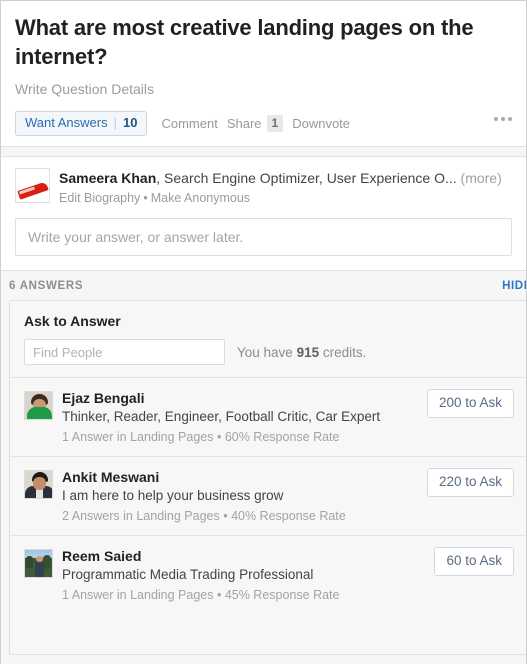 This screenshot has height=664, width=527. What do you see at coordinates (246, 477) in the screenshot?
I see `person-name: Ankit Meswani` at bounding box center [246, 477].